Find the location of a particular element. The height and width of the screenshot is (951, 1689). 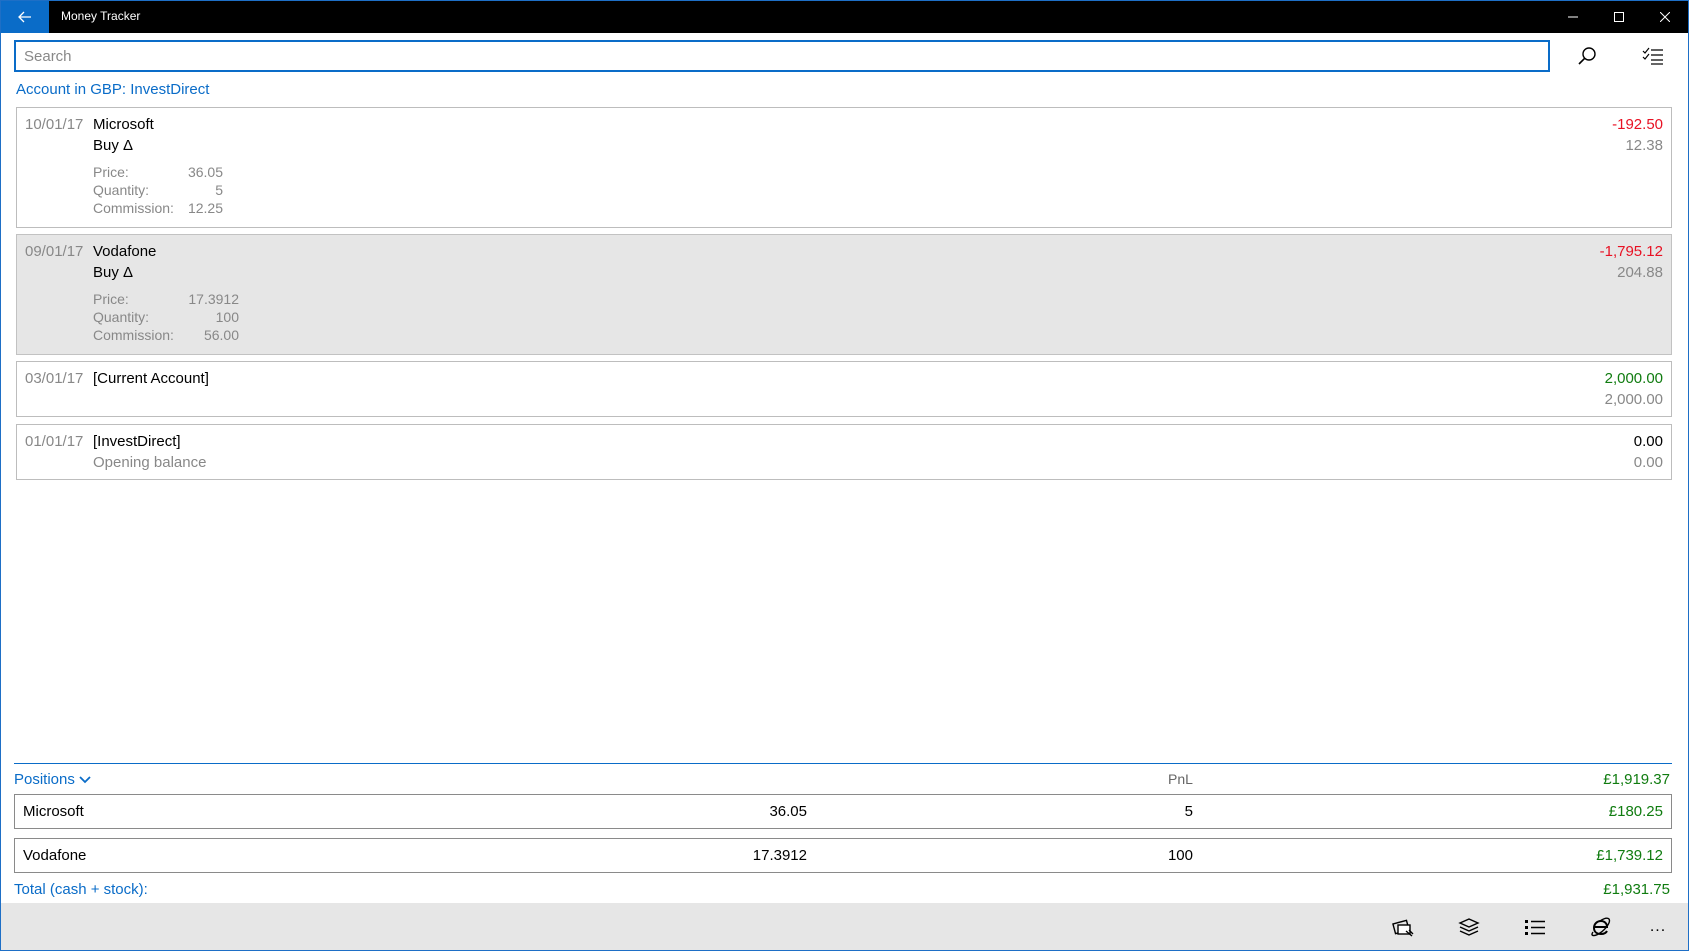

transaction-note: Opening balance is located at coordinates (150, 462).